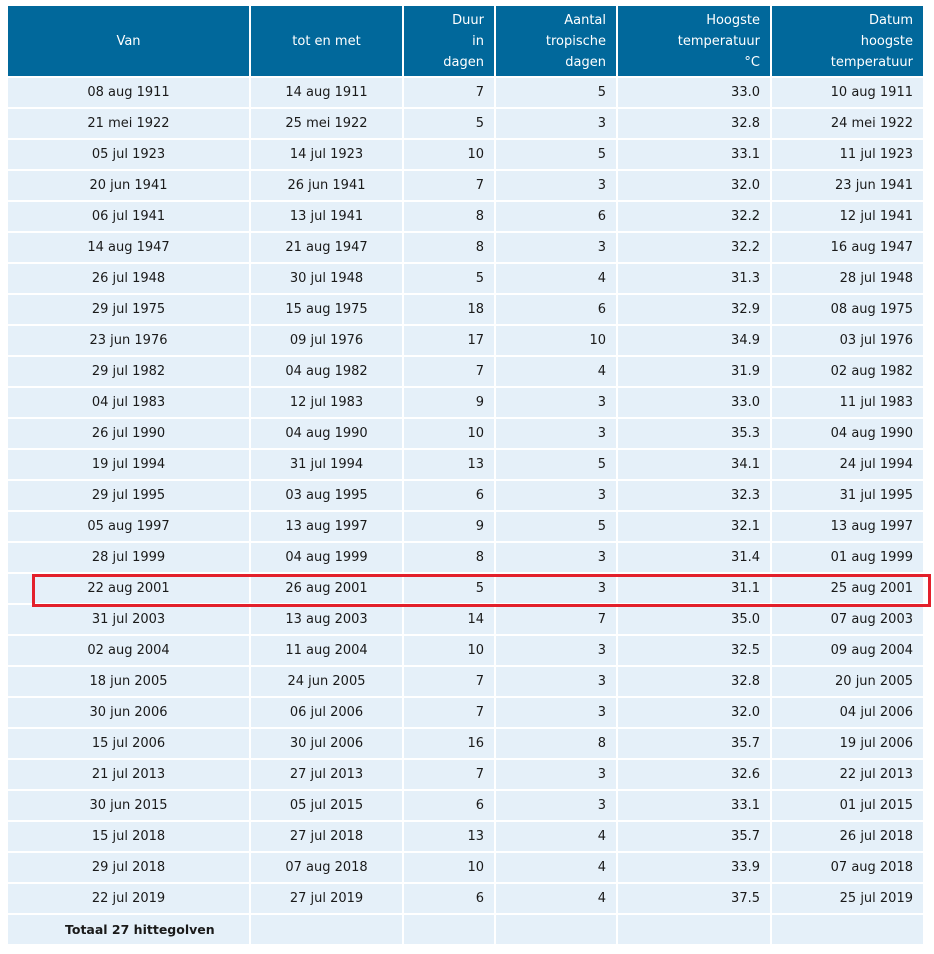  What do you see at coordinates (449, 278) in the screenshot?
I see `cell-duur: 5` at bounding box center [449, 278].